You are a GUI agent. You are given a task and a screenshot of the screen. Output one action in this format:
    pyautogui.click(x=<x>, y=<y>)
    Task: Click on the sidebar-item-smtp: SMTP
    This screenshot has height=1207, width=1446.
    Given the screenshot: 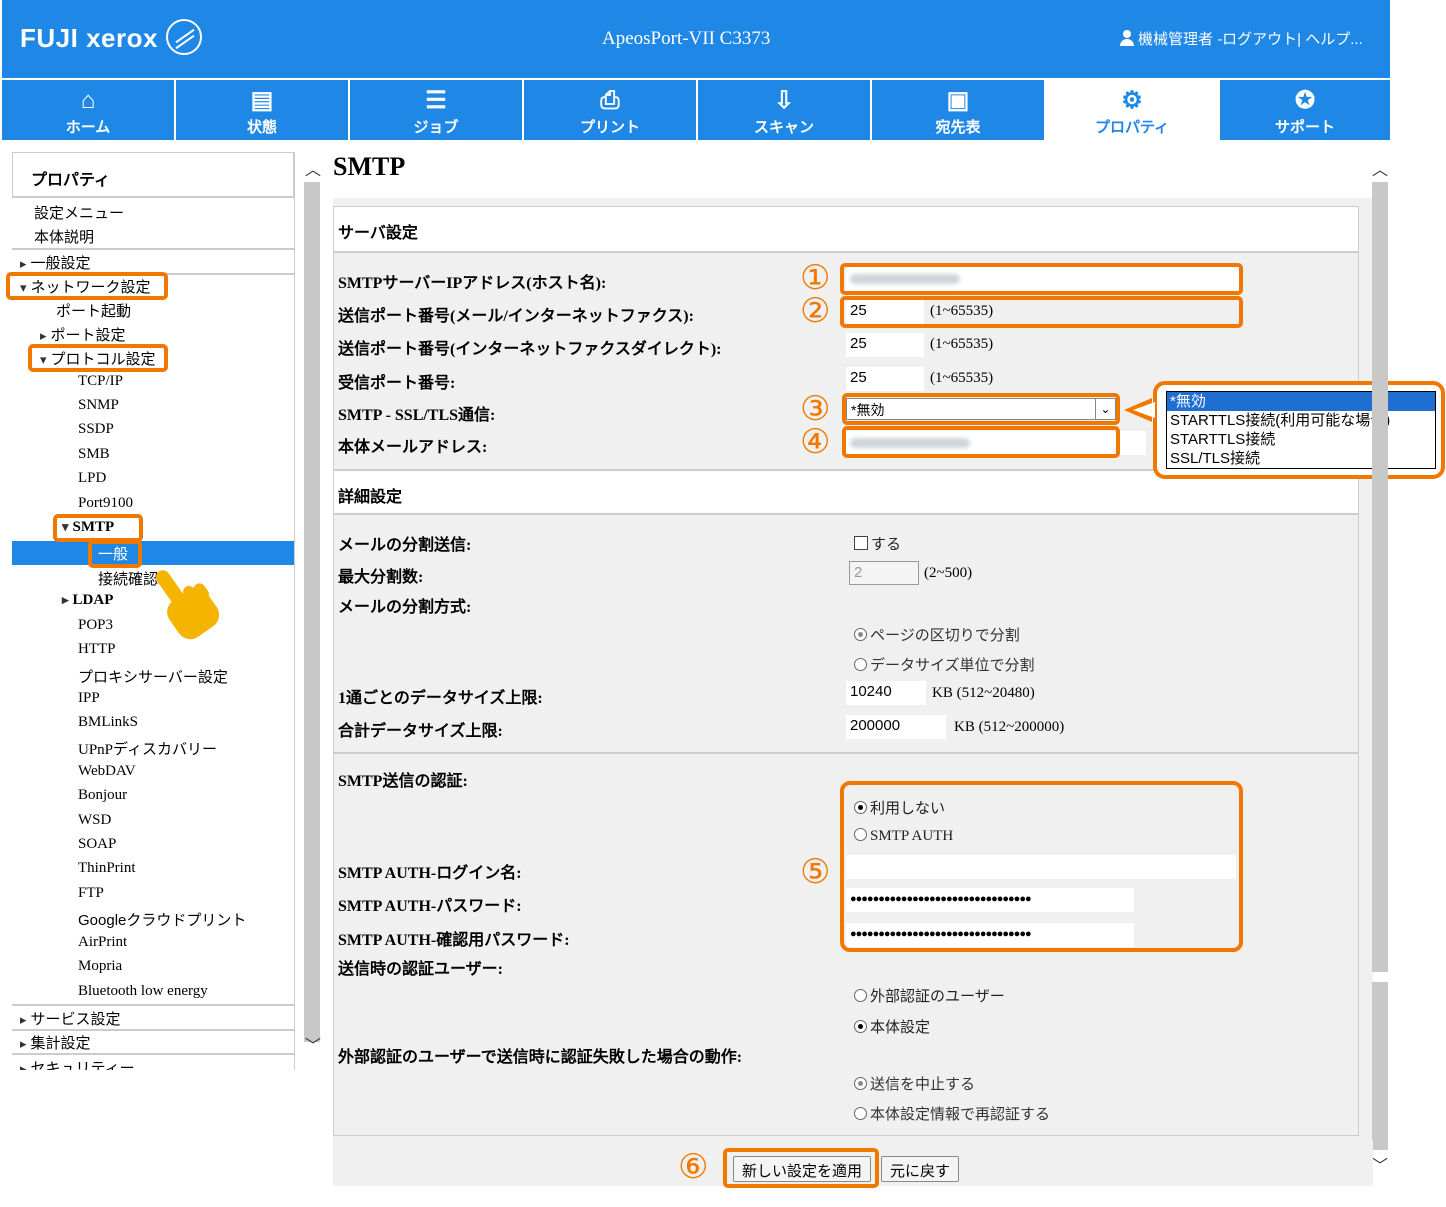 What is the action you would take?
    pyautogui.click(x=88, y=527)
    